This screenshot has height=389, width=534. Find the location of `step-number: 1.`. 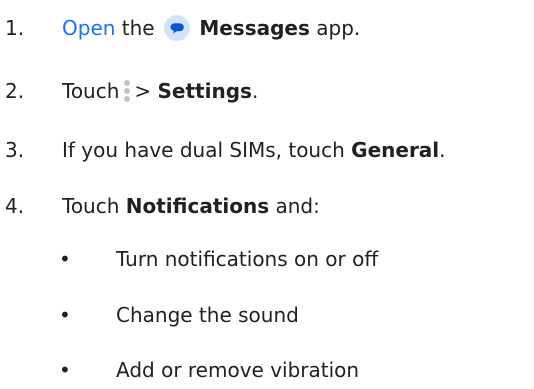

step-number: 1. is located at coordinates (15, 28).